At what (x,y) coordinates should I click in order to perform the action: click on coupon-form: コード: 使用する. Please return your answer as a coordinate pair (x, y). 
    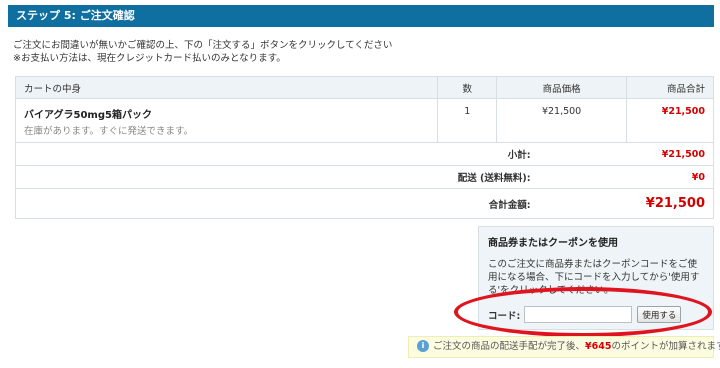
    Looking at the image, I should click on (585, 314).